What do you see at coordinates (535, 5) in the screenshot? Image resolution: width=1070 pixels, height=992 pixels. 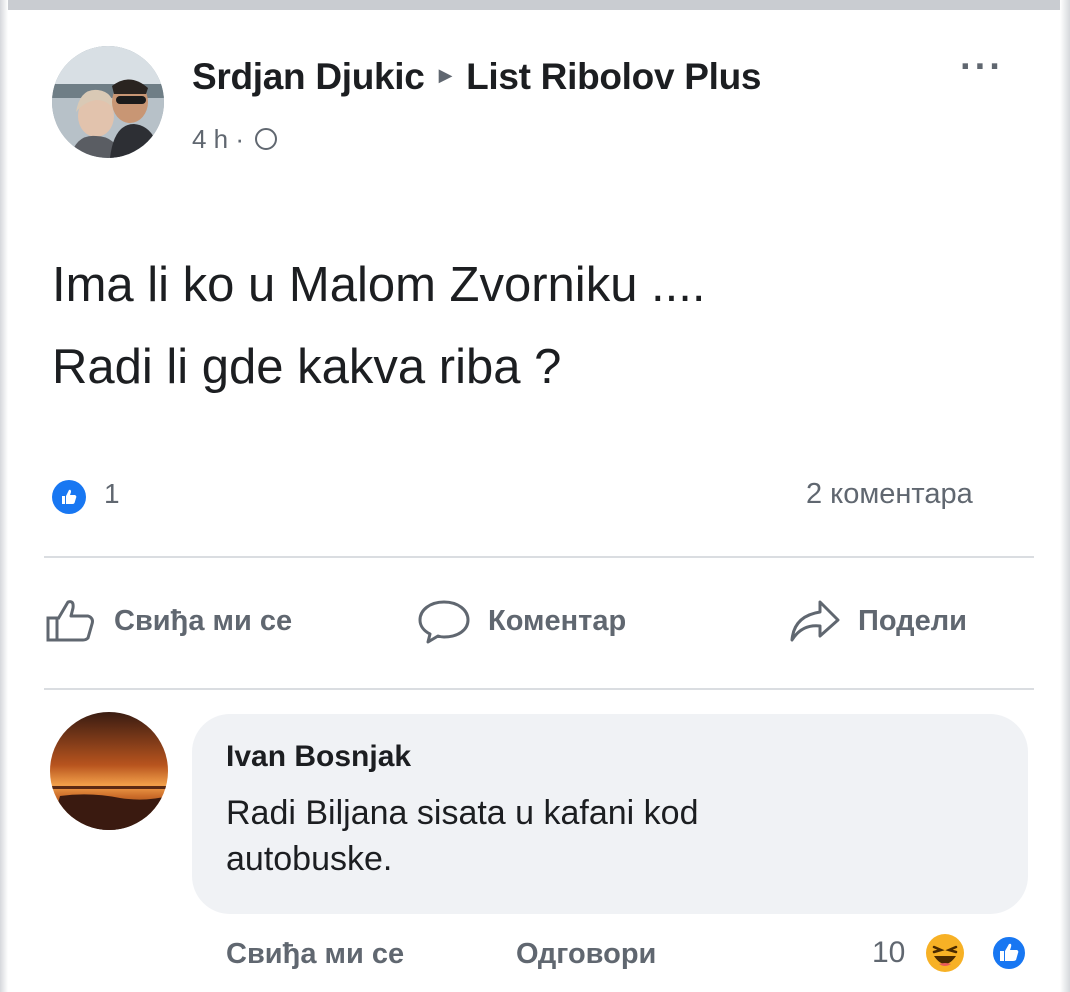 I see `top-border` at bounding box center [535, 5].